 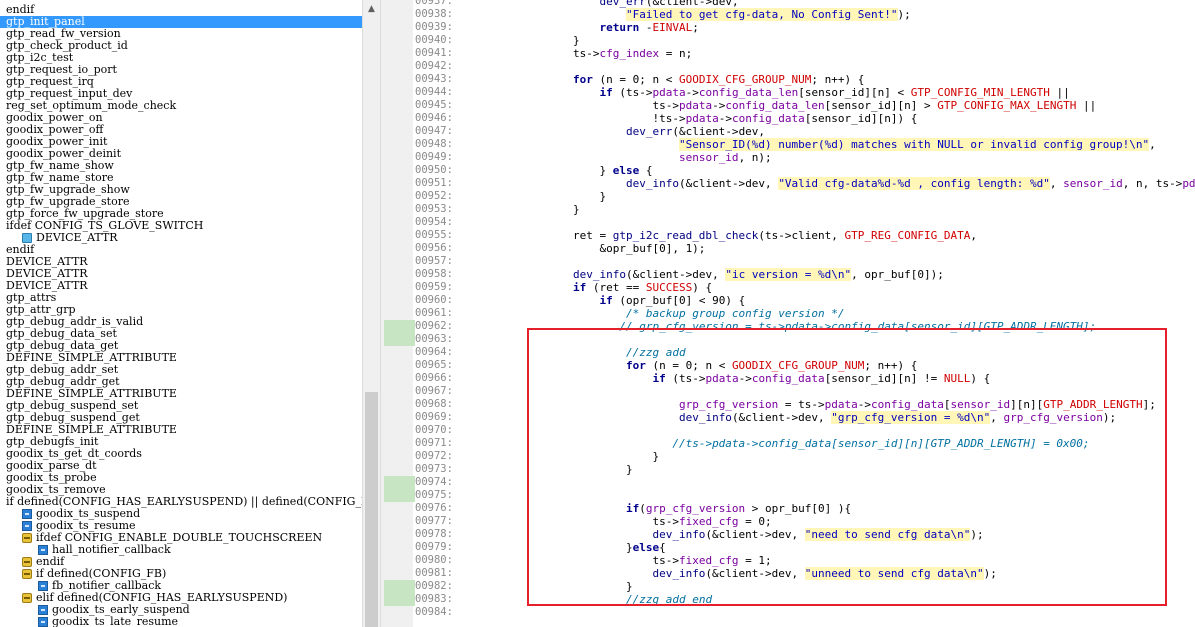 What do you see at coordinates (788, 430) in the screenshot?
I see `code-line: 00970:` at bounding box center [788, 430].